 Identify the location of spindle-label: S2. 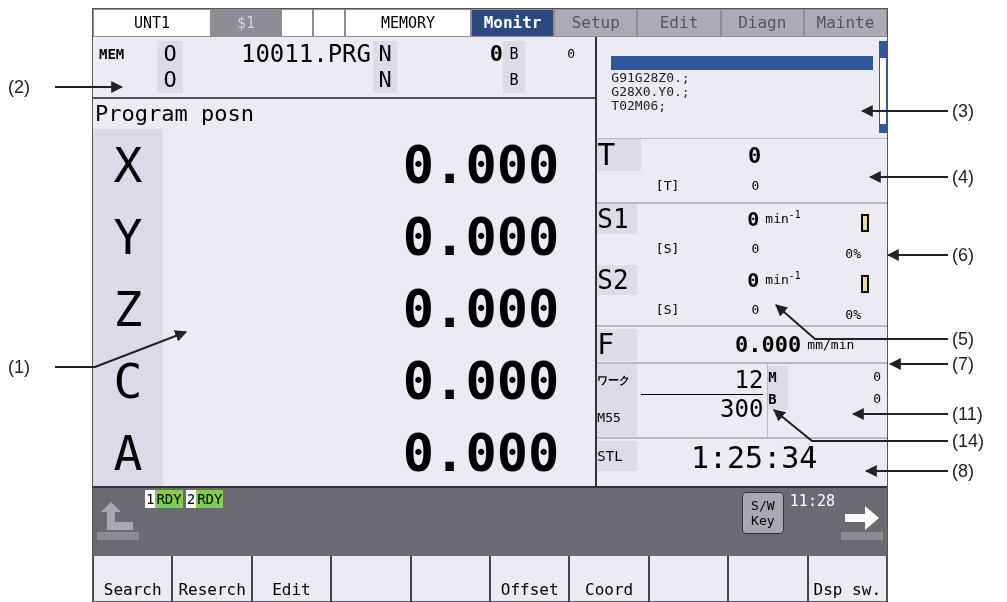
(617, 279).